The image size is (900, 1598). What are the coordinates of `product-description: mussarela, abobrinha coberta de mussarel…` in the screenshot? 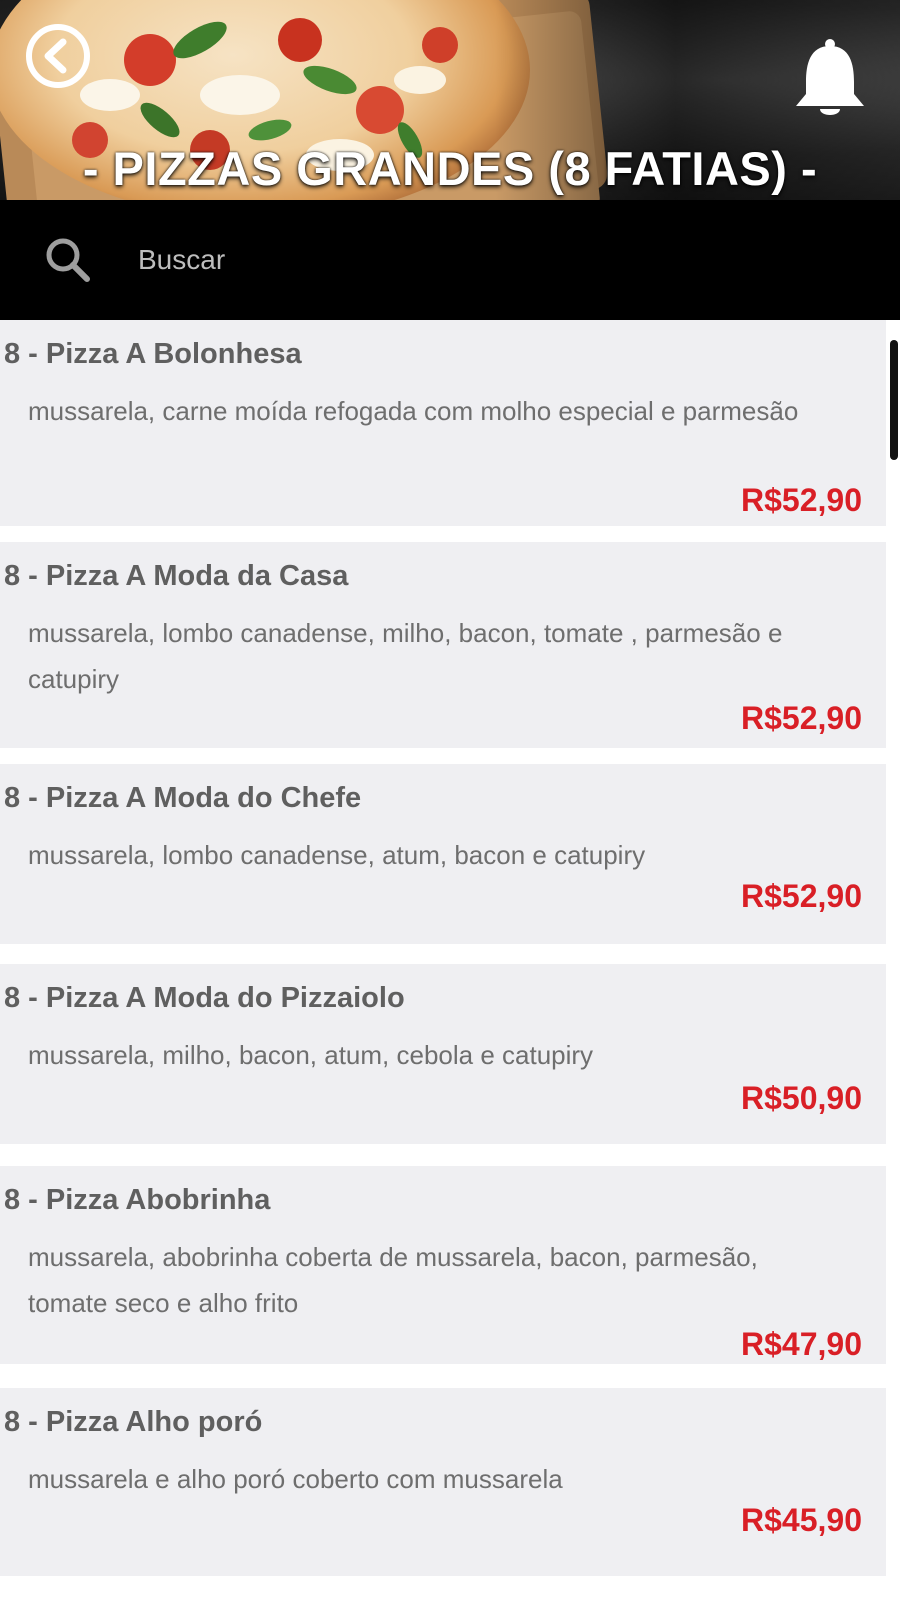 It's located at (393, 1280).